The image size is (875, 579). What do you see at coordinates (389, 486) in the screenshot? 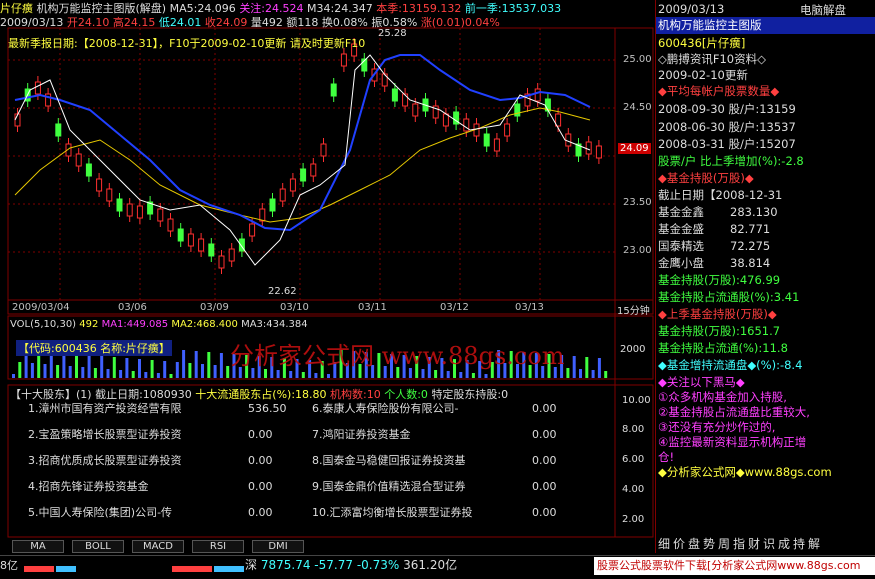
I see `holder-name: 9.国泰金鼎价值精选混合型证券` at bounding box center [389, 486].